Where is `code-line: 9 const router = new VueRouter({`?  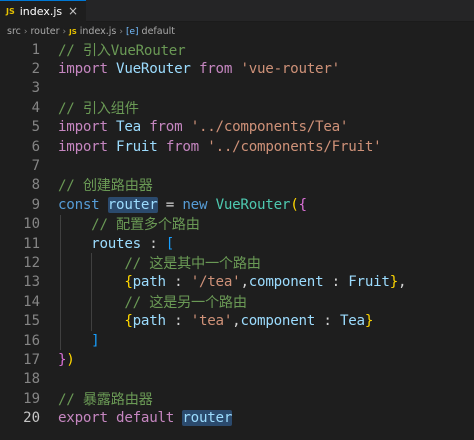
code-line: 9 const router = new VueRouter({ is located at coordinates (237, 204).